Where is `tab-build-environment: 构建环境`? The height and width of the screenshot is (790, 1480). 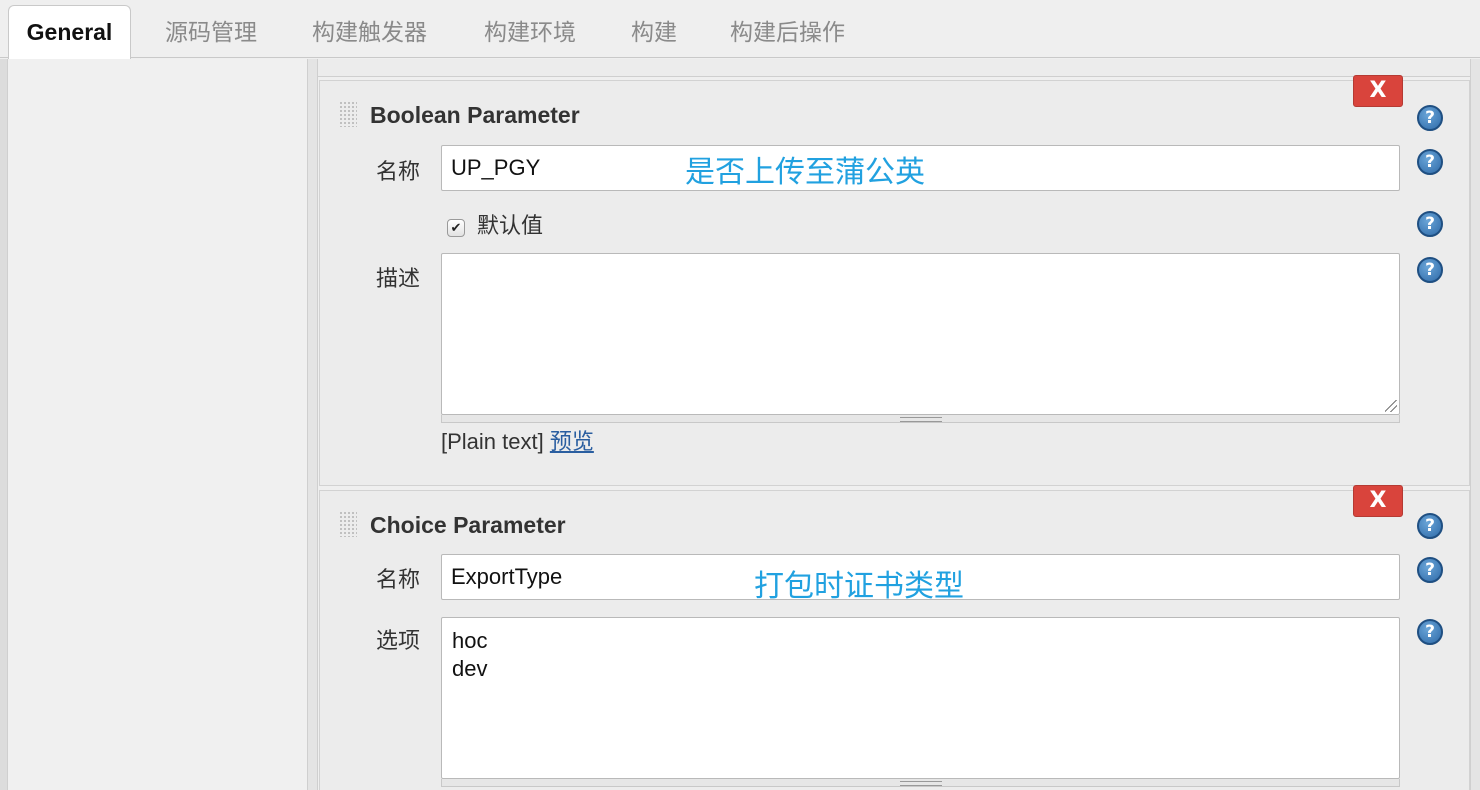
tab-build-environment: 构建环境 is located at coordinates (530, 33).